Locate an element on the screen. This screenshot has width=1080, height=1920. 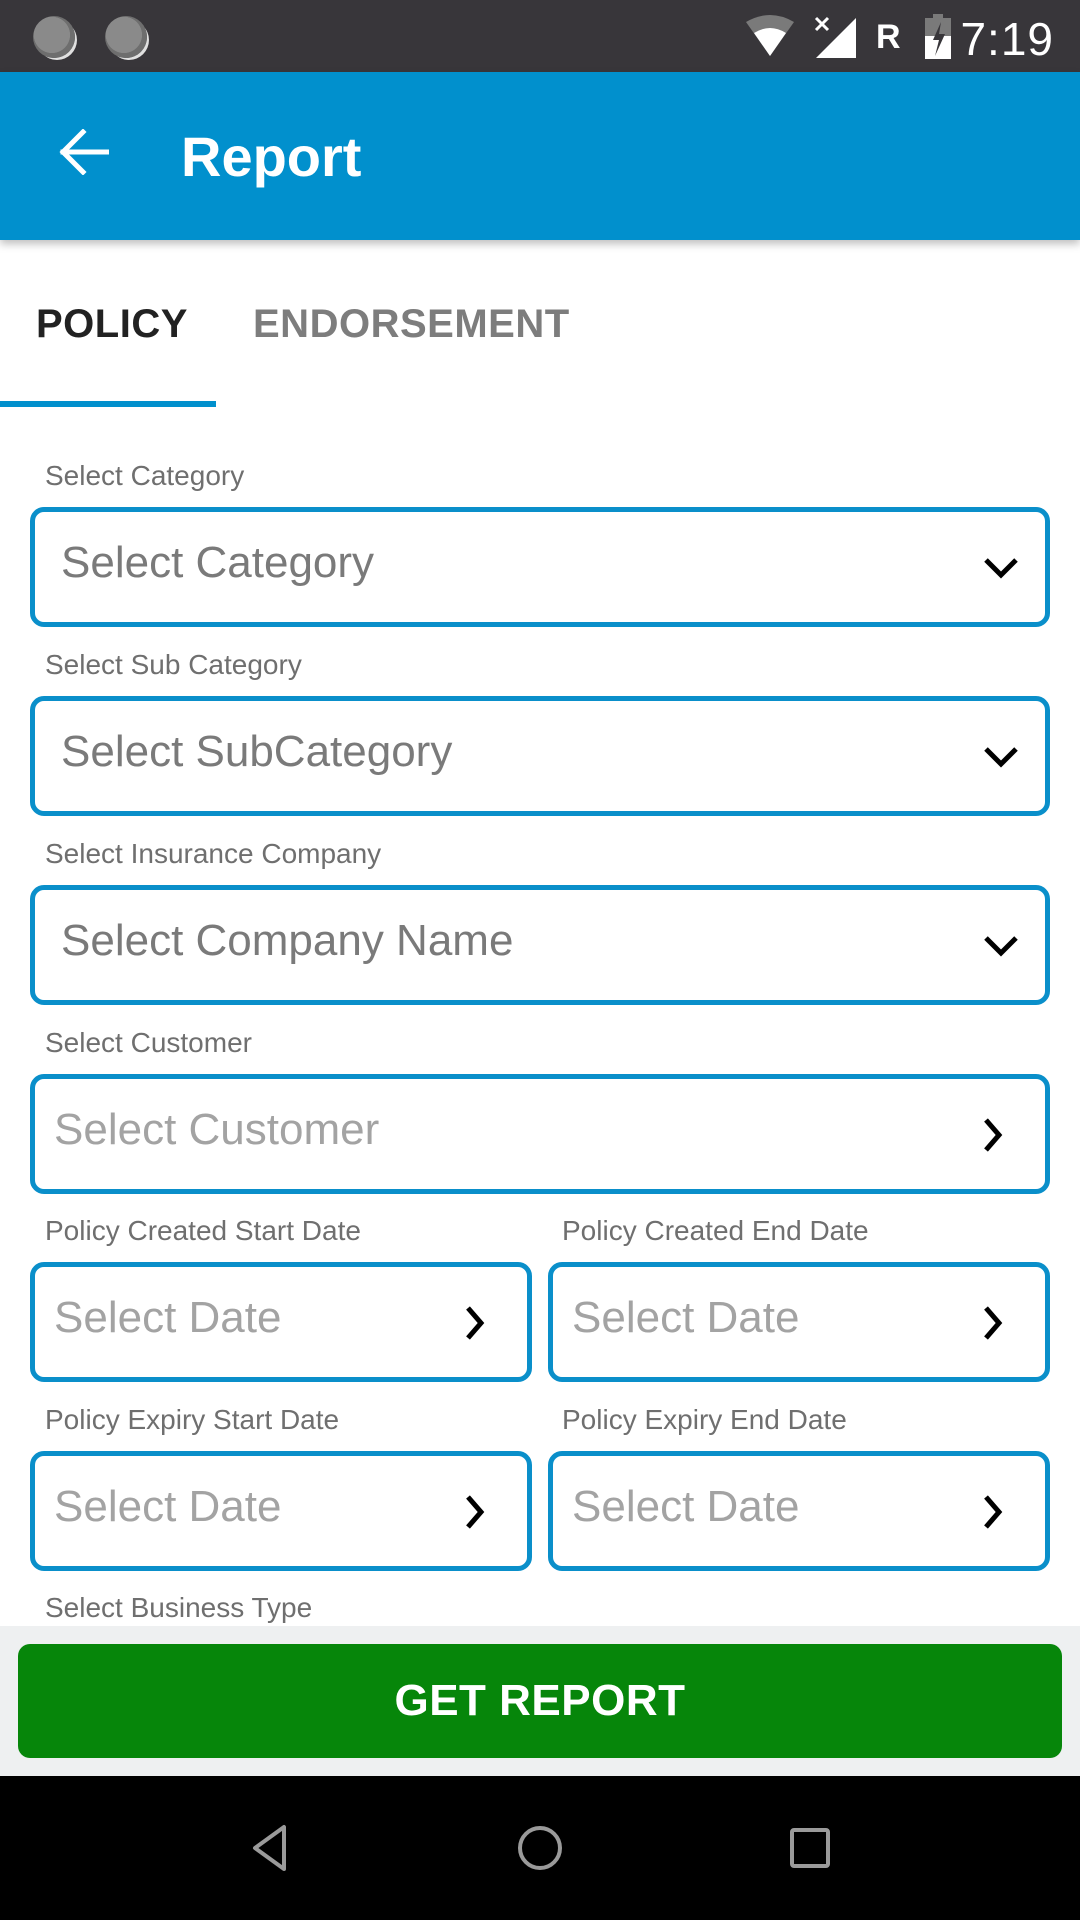
category-label: Select Category is located at coordinates (145, 475).